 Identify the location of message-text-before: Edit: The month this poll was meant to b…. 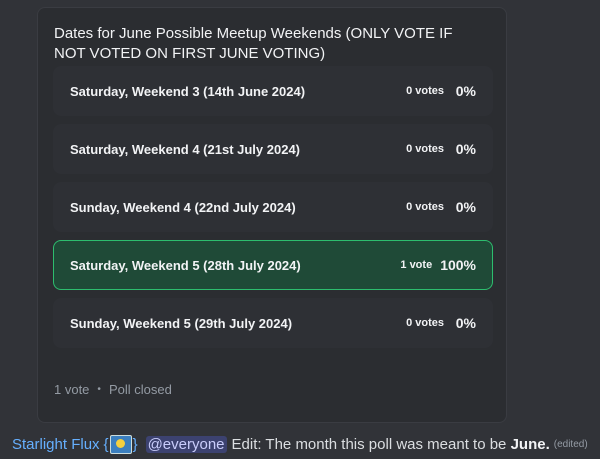
(369, 444).